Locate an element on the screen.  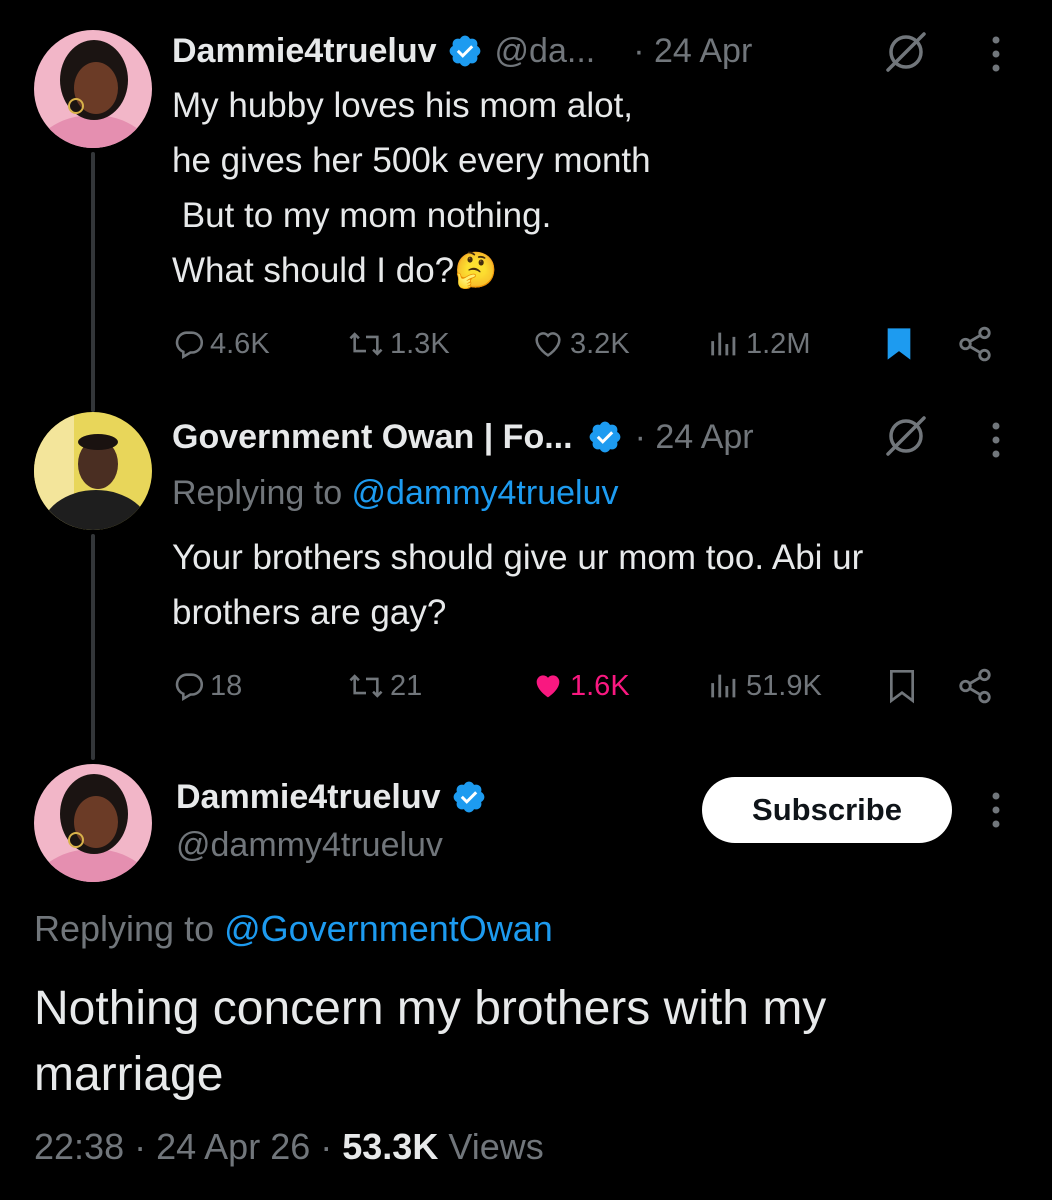
like-count: 1.6K is located at coordinates (600, 685).